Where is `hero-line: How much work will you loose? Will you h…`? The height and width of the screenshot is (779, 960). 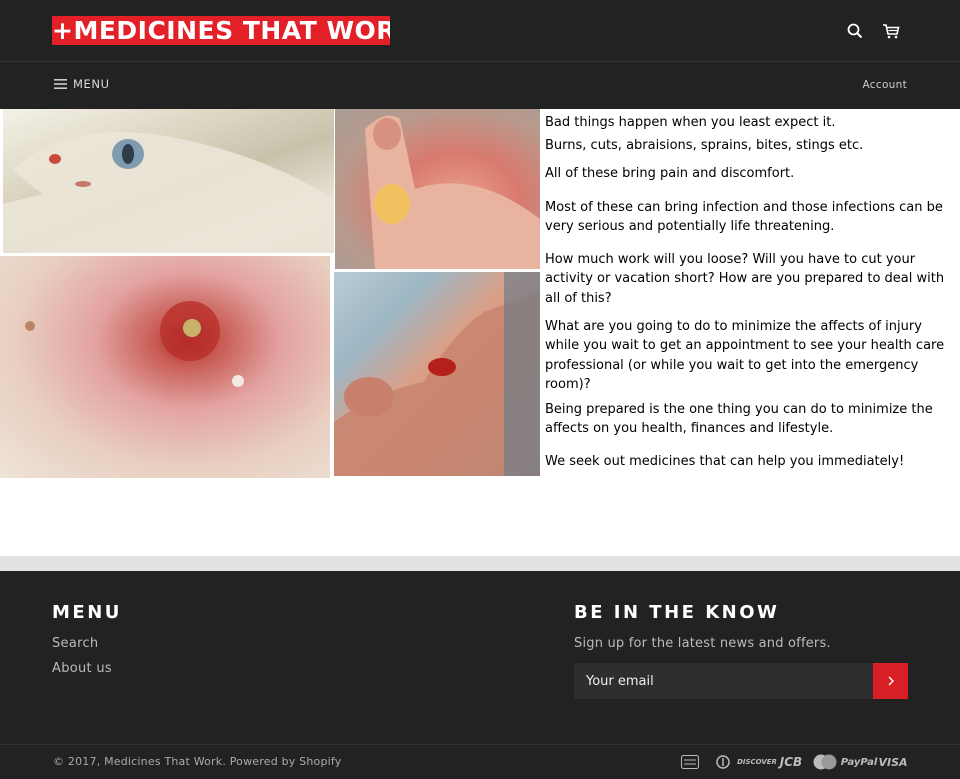
hero-line: How much work will you loose? Will you h… is located at coordinates (745, 279).